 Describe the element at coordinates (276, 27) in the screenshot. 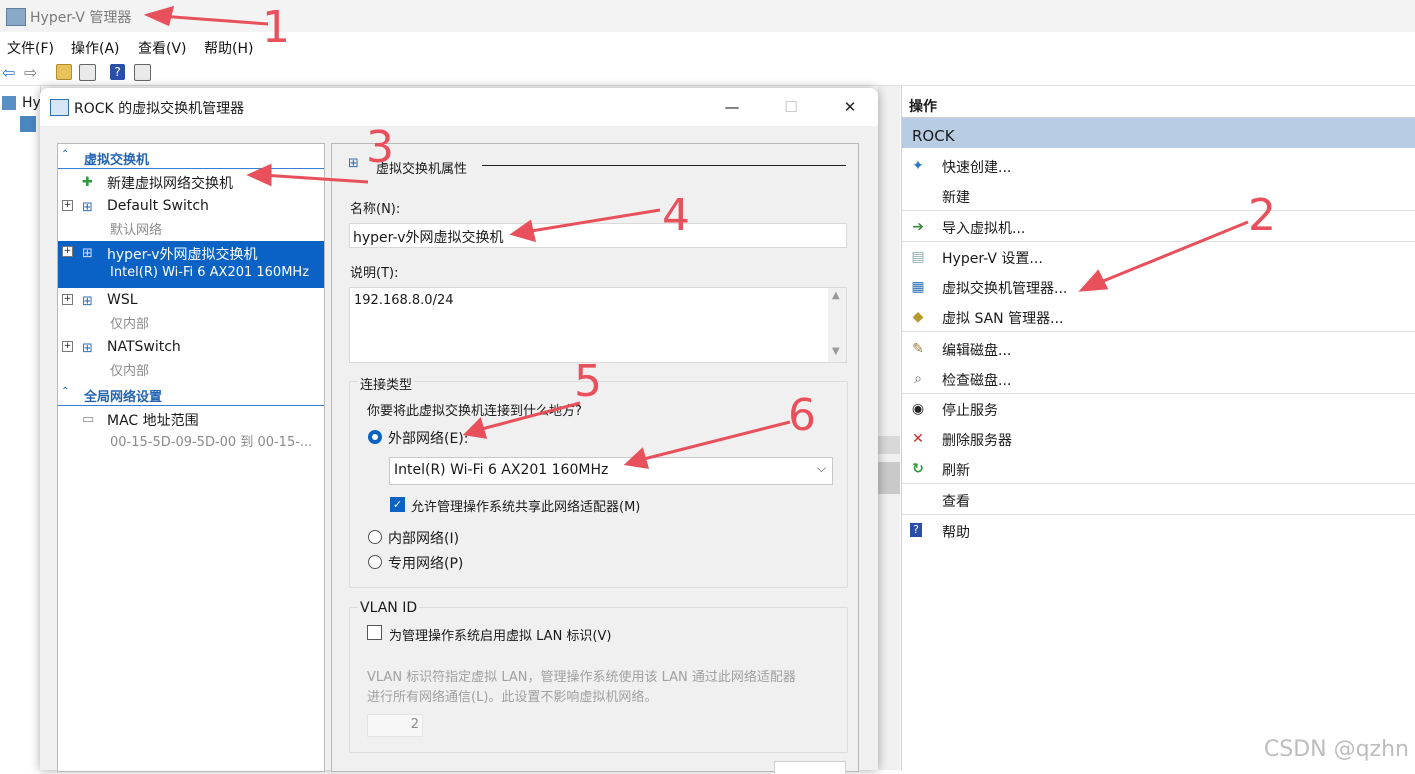

I see `annotation-label-1: 1` at that location.